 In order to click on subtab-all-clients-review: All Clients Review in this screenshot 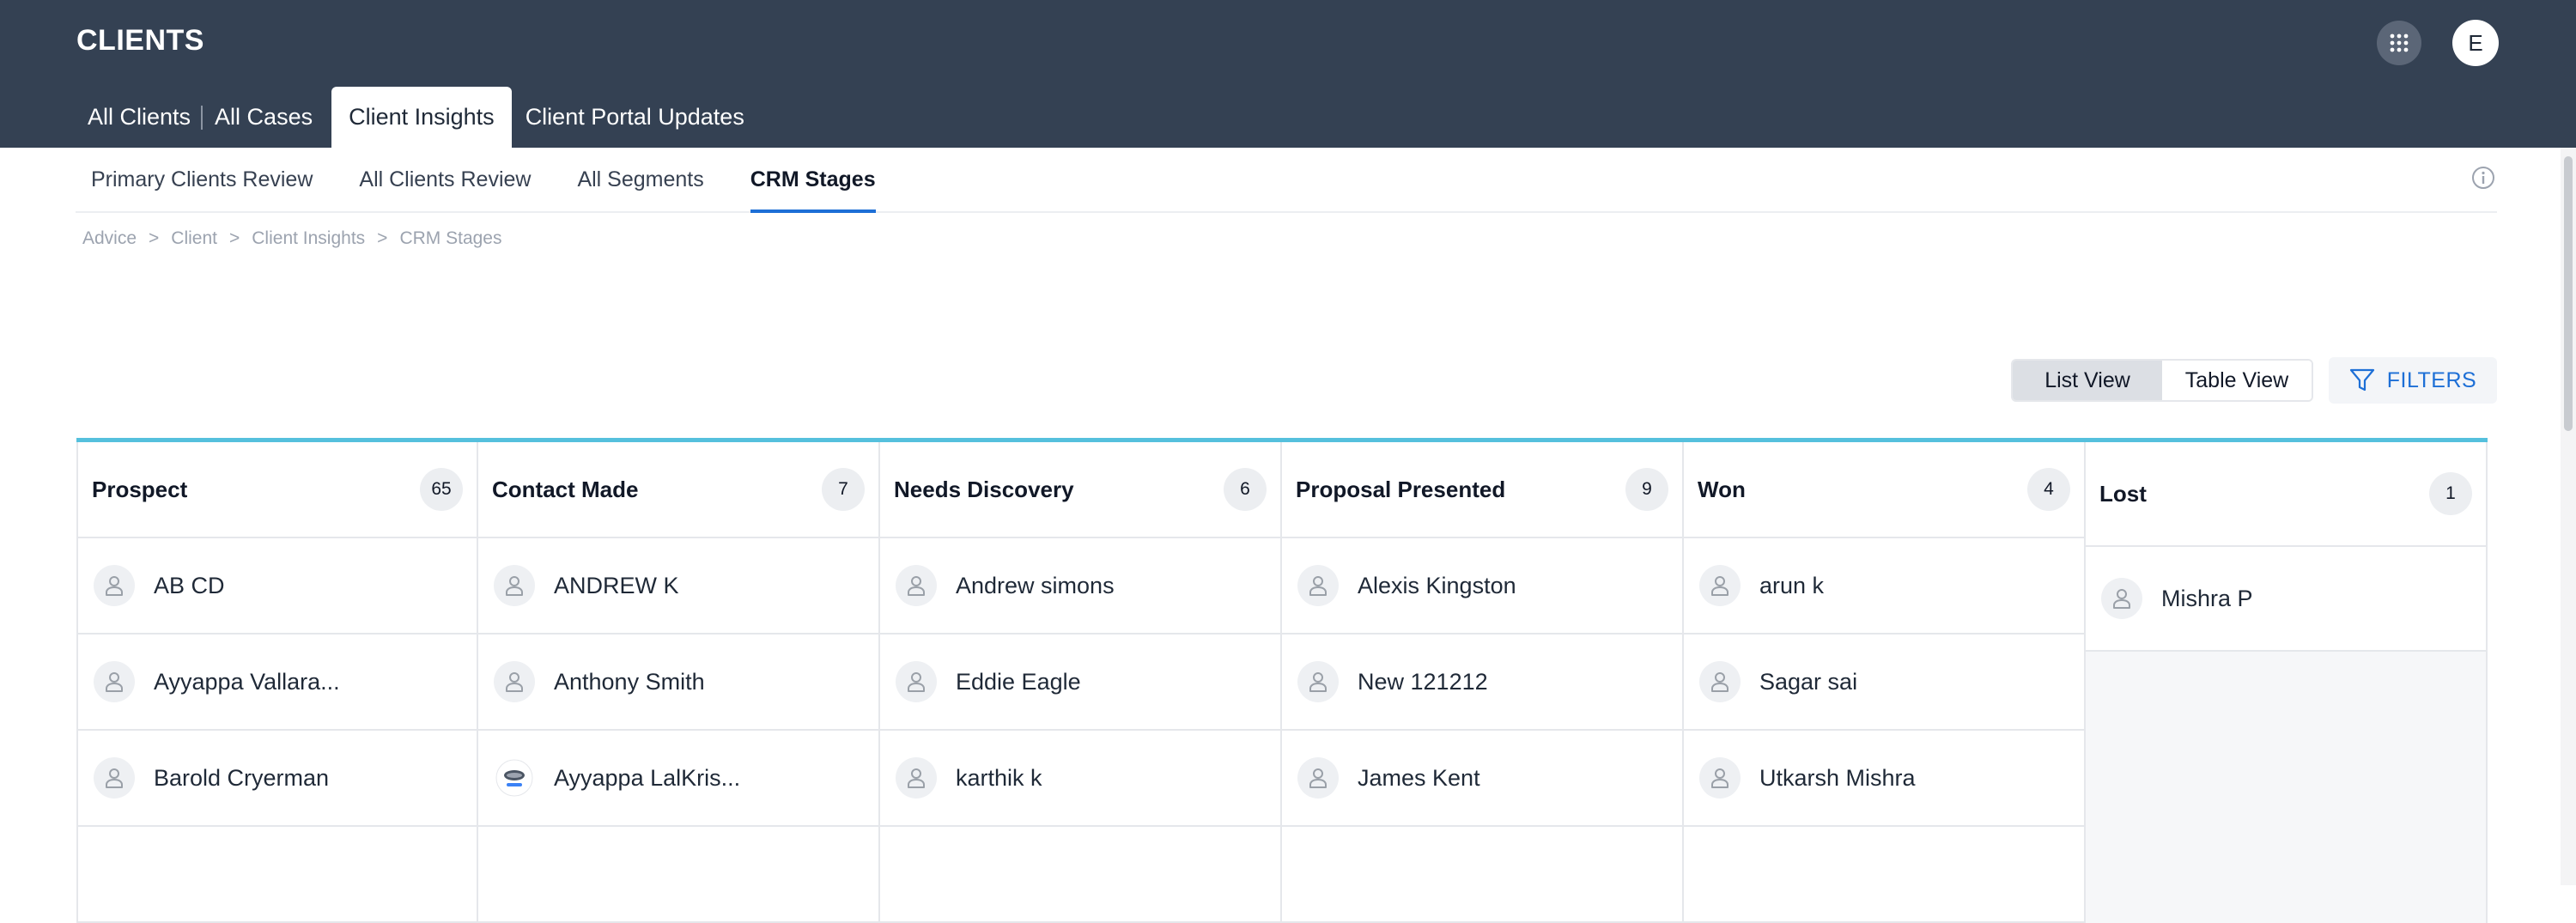, I will do `click(444, 180)`.